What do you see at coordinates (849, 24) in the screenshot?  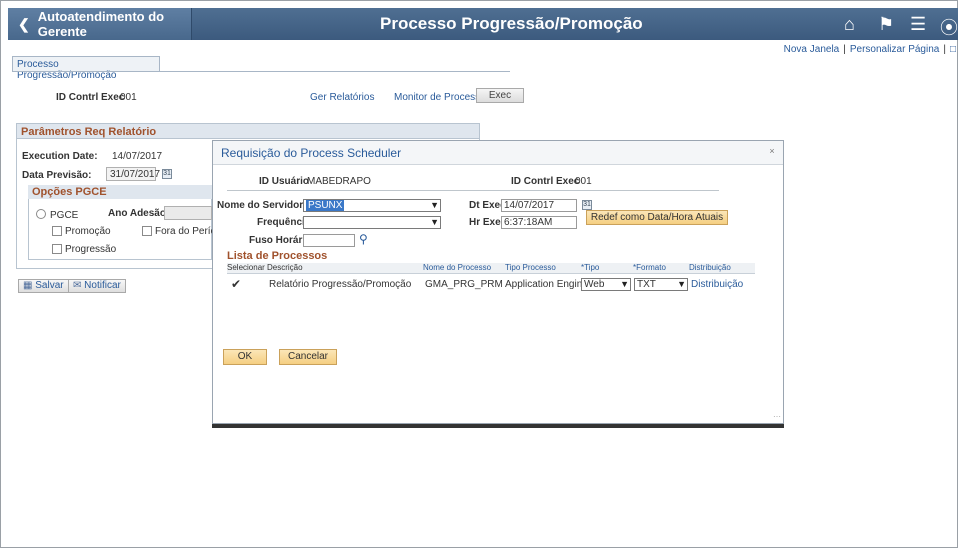 I see `home-icon: ⌂` at bounding box center [849, 24].